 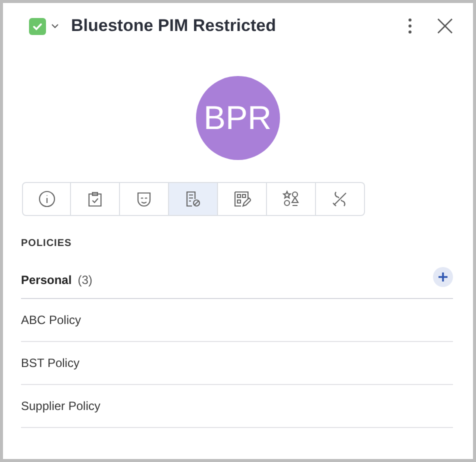 I want to click on group-count: (3), so click(x=86, y=279).